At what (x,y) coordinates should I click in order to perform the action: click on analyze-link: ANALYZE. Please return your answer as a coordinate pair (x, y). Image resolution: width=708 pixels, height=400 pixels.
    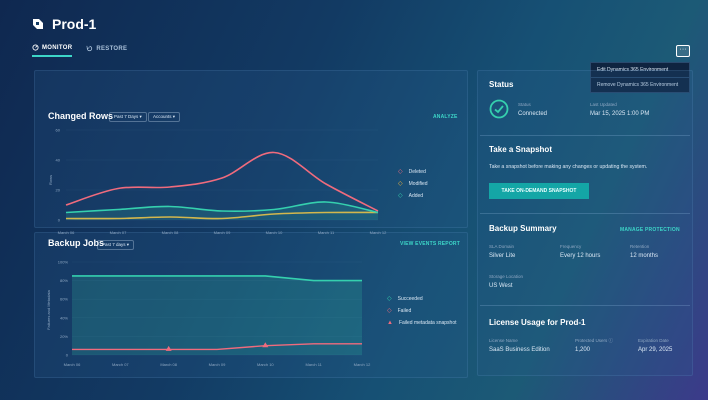
    Looking at the image, I should click on (445, 117).